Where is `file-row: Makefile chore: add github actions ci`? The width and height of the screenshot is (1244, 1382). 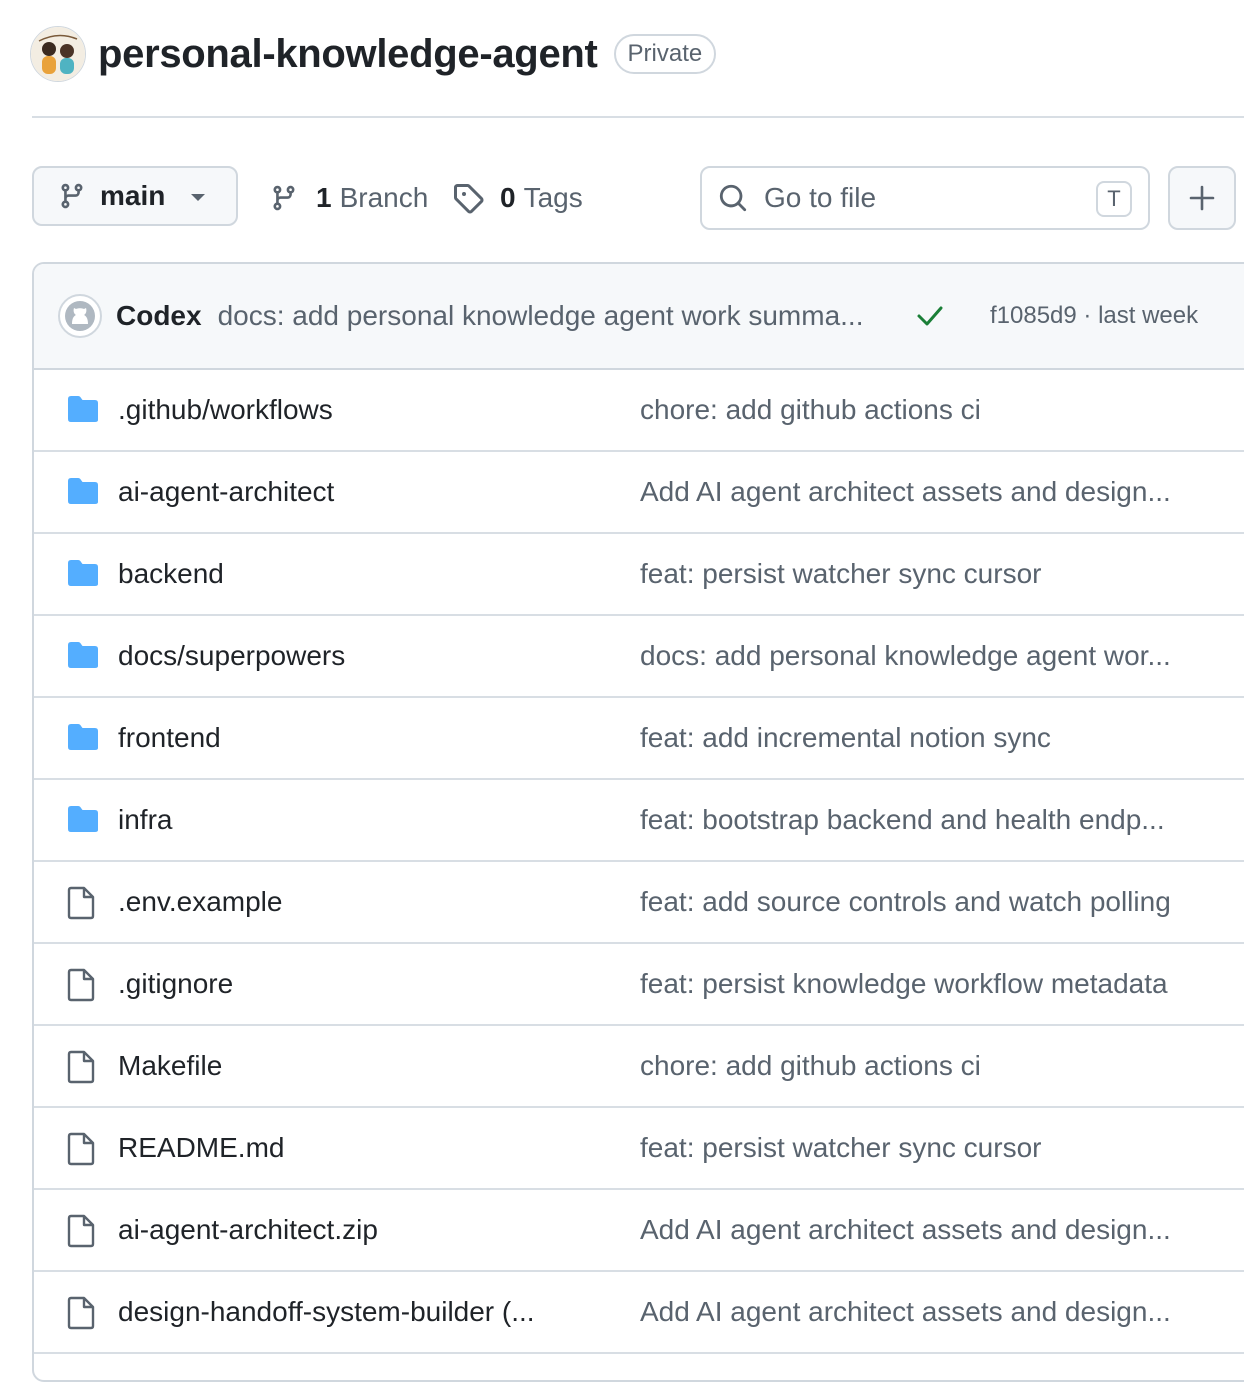 file-row: Makefile chore: add github actions ci is located at coordinates (639, 1067).